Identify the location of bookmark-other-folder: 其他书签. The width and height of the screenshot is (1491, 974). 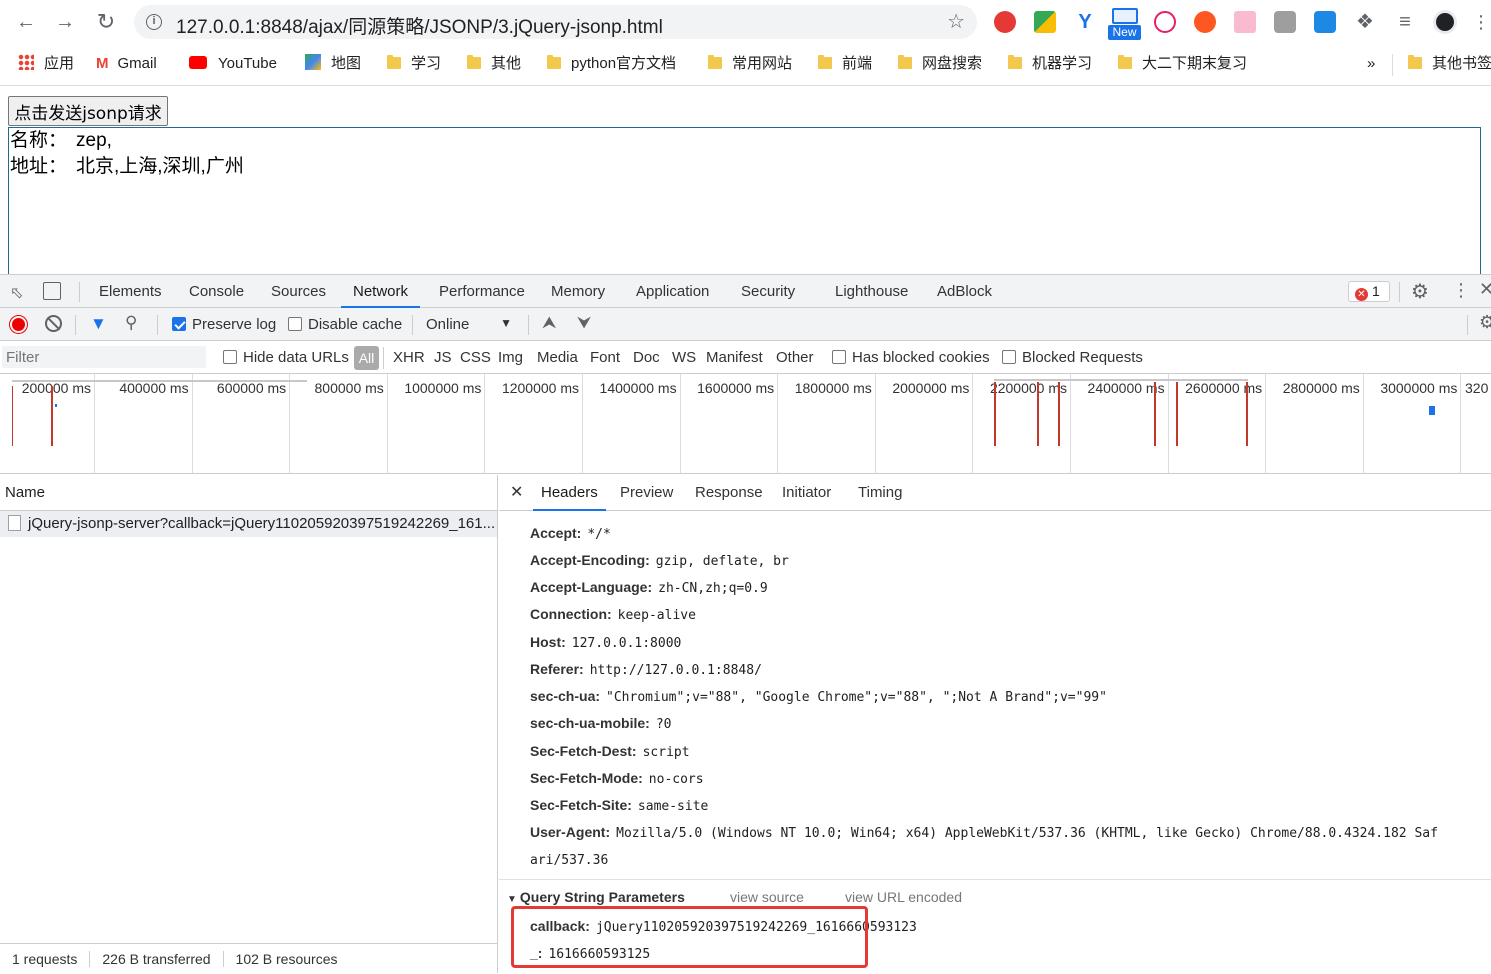
(1449, 64).